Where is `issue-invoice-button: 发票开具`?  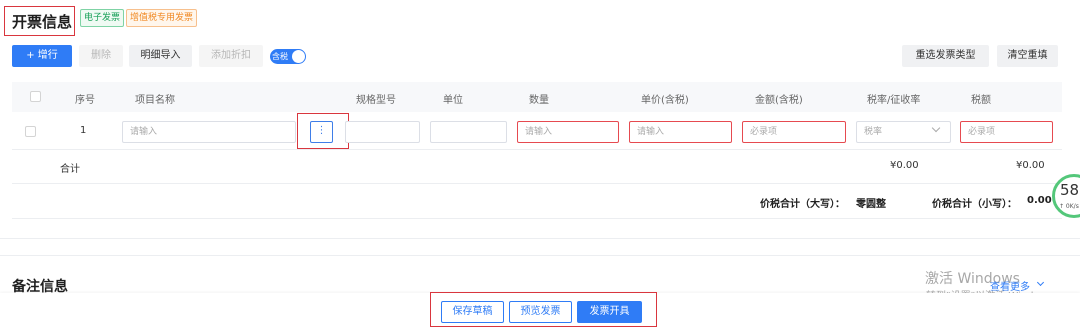
issue-invoice-button: 发票开具 is located at coordinates (609, 312).